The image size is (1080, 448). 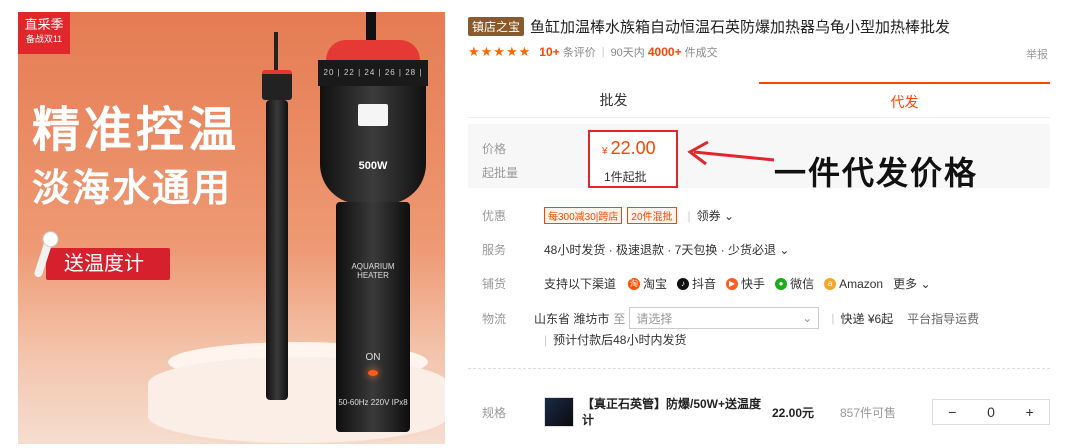 I want to click on promo-label: 优惠, so click(x=494, y=216).